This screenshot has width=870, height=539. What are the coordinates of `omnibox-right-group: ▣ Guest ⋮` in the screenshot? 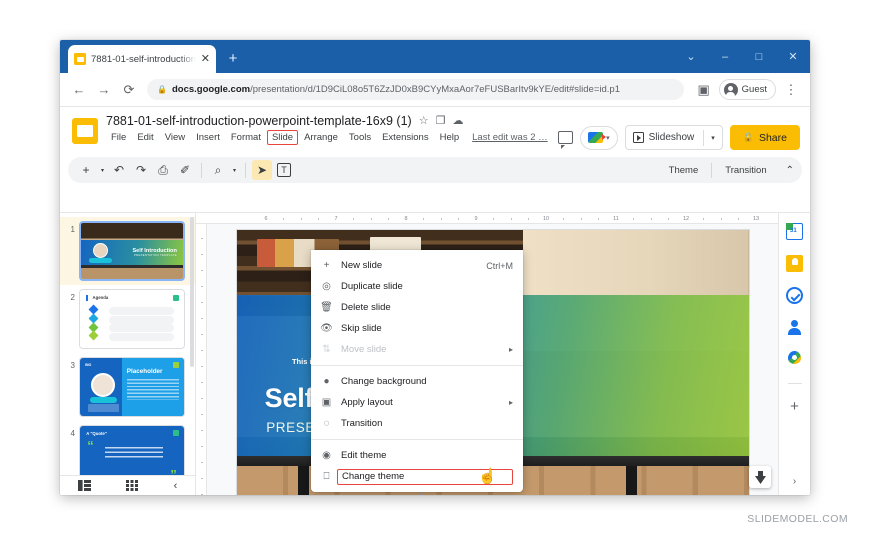 It's located at (747, 90).